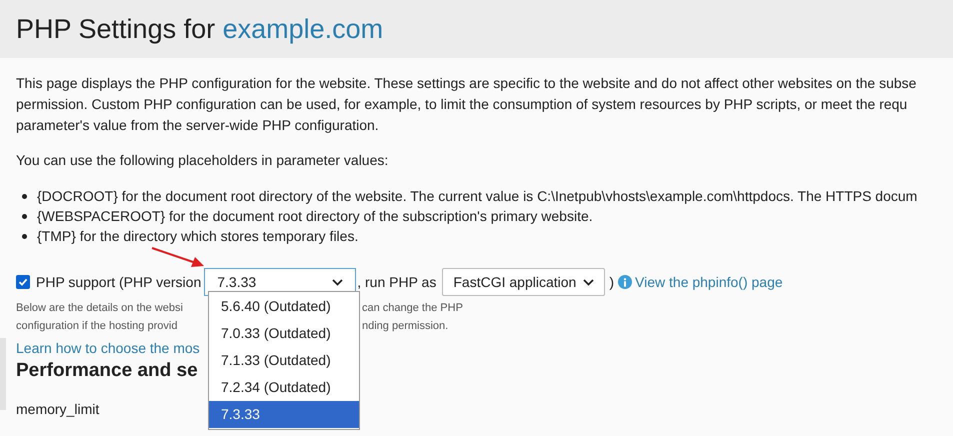  Describe the element at coordinates (284, 333) in the screenshot. I see `dropdown-option: 7.0.33 (Outdated)` at that location.